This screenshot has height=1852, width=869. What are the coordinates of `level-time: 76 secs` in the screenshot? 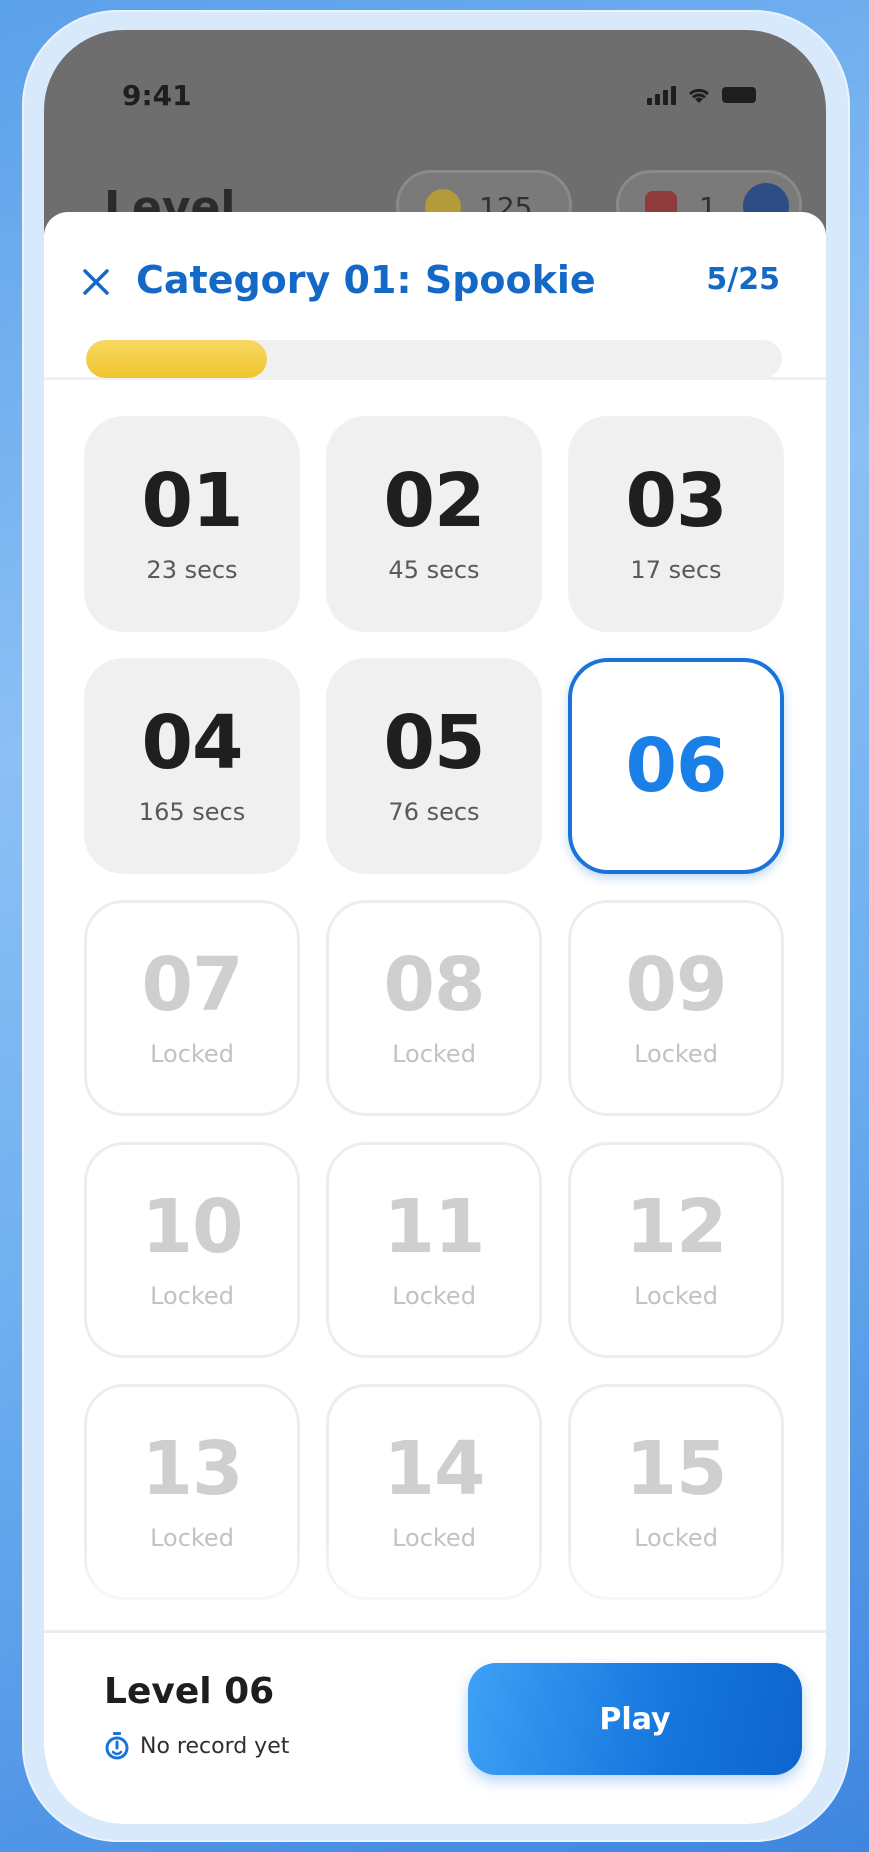 It's located at (434, 812).